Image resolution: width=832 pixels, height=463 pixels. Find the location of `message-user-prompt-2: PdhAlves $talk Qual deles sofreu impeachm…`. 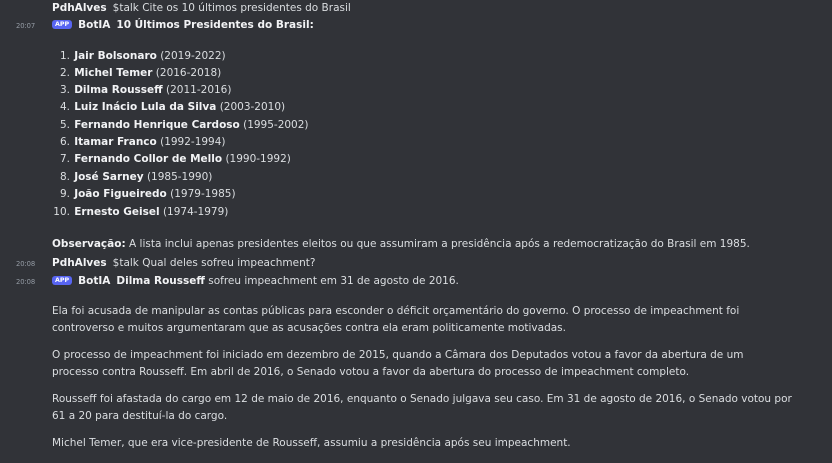

message-user-prompt-2: PdhAlves $talk Qual deles sofreu impeachm… is located at coordinates (183, 263).